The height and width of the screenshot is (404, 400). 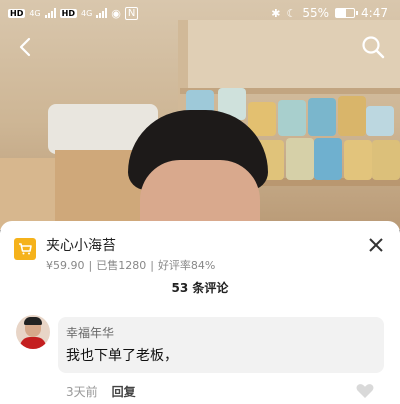 I want to click on product-card: 夹心小海苔 ¥59.90 | 已售1280 | 好评率84%, so click(x=114, y=254).